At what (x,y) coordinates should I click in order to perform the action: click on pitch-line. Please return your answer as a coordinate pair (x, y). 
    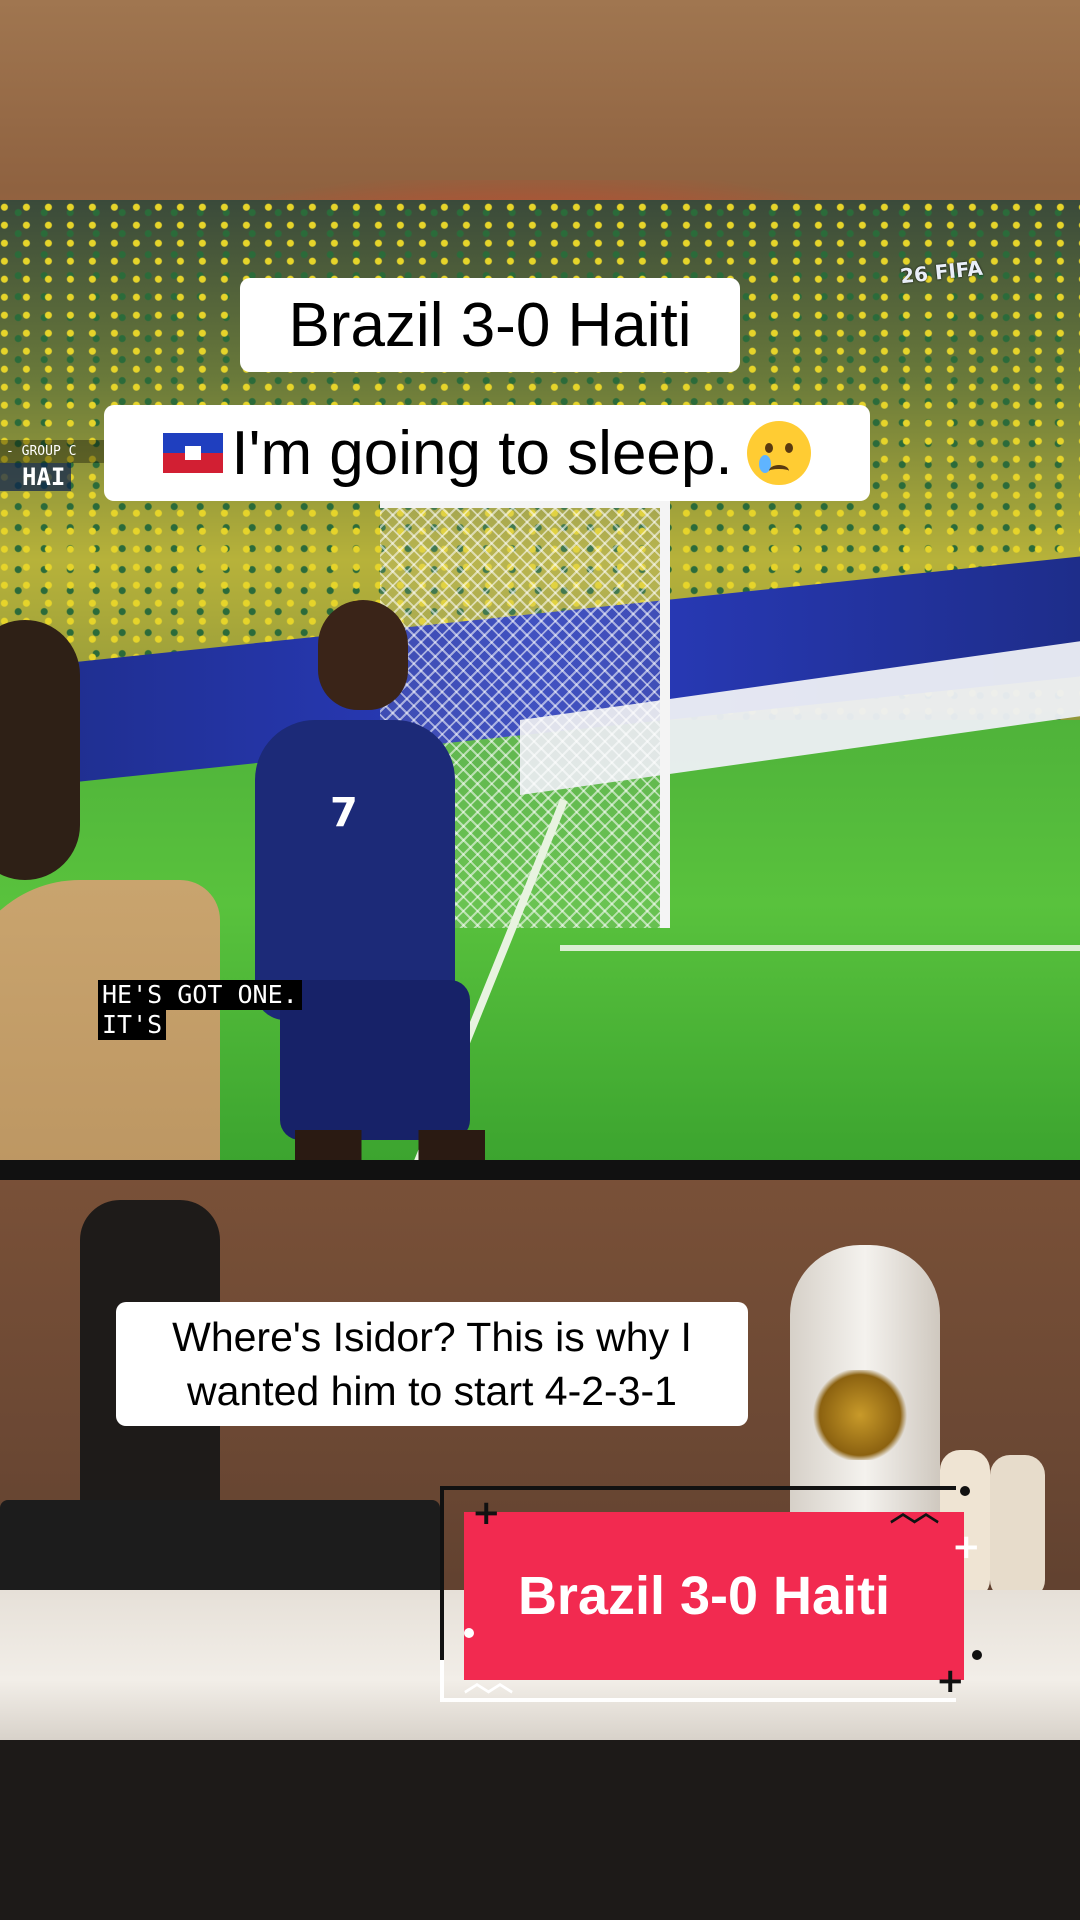
    Looking at the image, I should click on (820, 948).